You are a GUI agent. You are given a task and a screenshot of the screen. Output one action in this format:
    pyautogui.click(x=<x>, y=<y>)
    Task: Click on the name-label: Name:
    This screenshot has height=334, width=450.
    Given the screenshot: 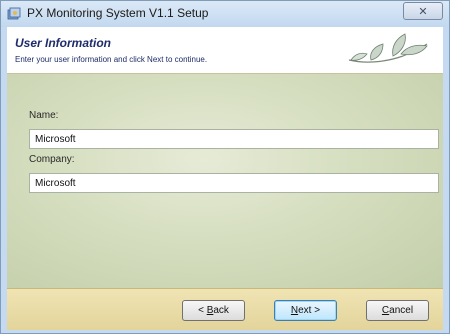 What is the action you would take?
    pyautogui.click(x=44, y=115)
    